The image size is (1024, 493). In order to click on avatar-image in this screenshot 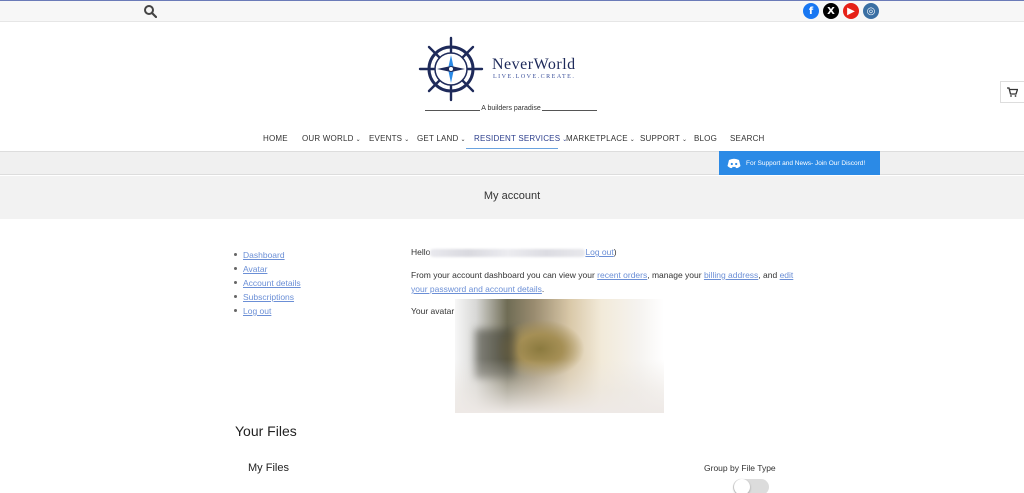, I will do `click(559, 356)`.